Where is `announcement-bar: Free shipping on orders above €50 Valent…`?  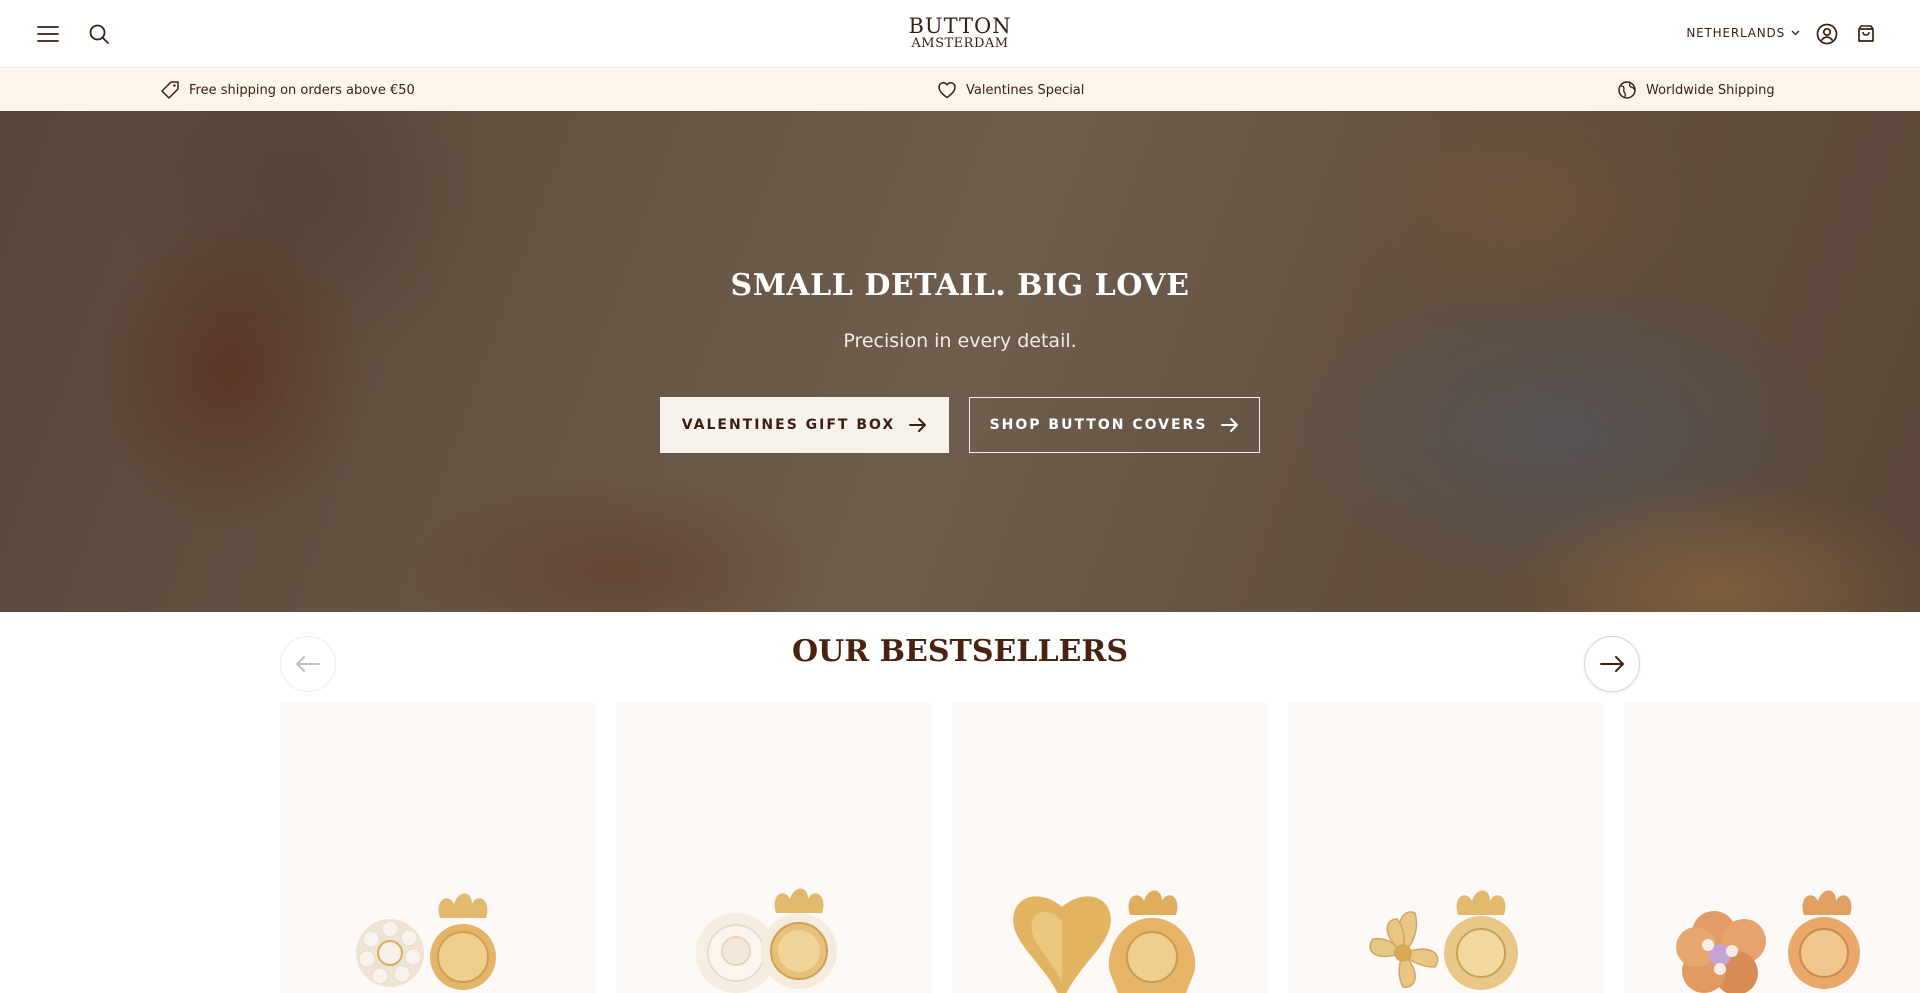
announcement-bar: Free shipping on orders above €50 Valent… is located at coordinates (960, 90).